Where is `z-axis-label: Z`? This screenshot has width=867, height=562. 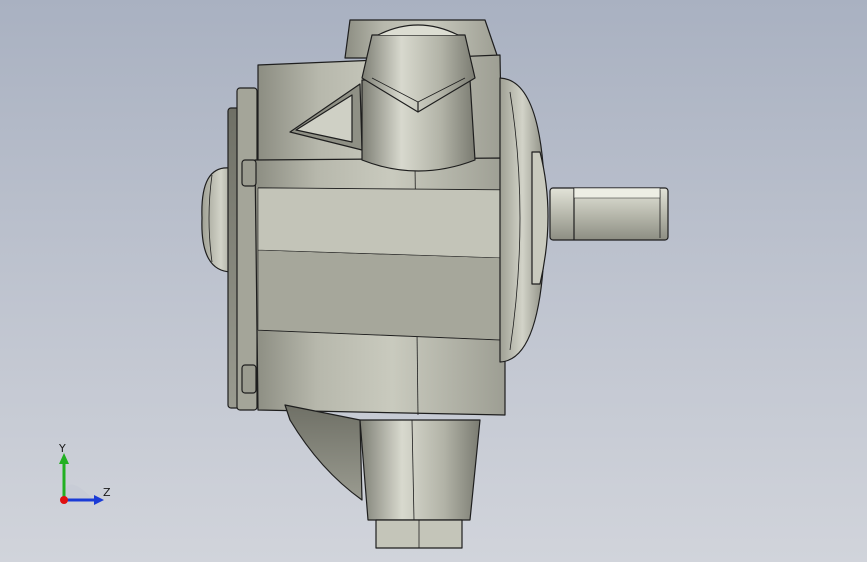
z-axis-label: Z is located at coordinates (107, 492).